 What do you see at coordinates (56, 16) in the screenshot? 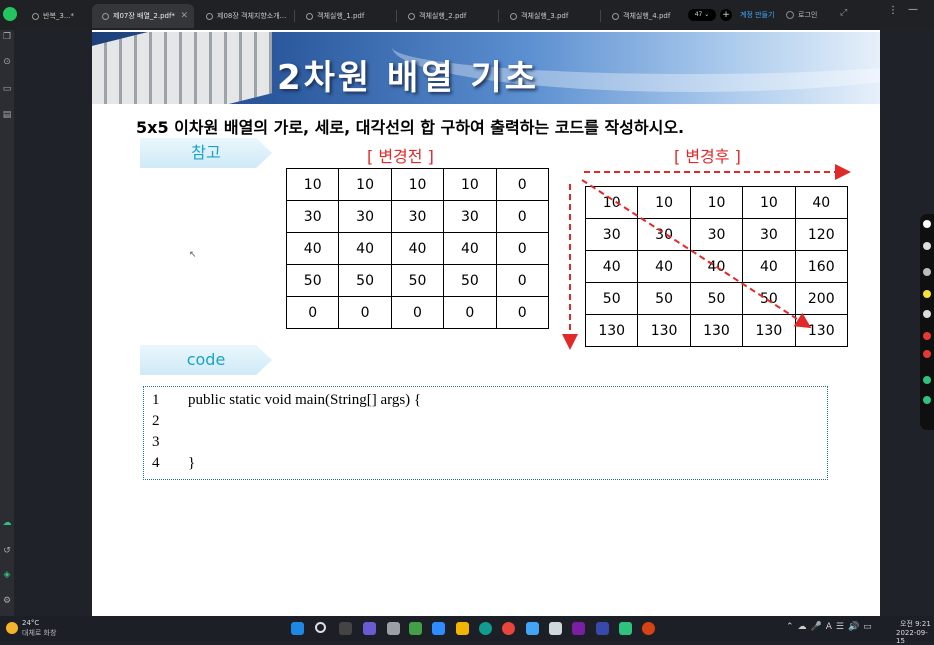
I see `tab-0: 반복_3...*` at bounding box center [56, 16].